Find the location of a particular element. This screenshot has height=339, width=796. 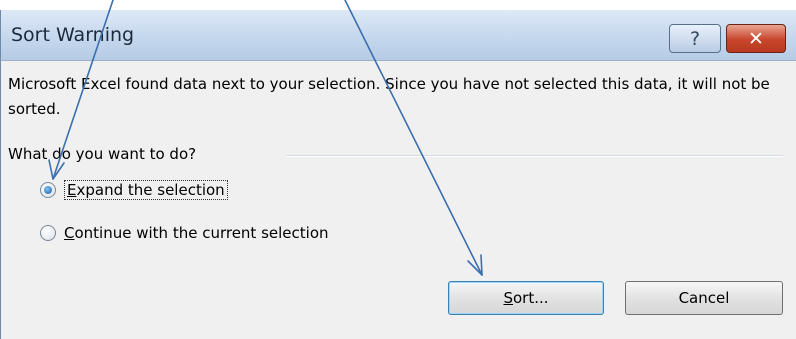

continue-label: Continue with the current selection is located at coordinates (196, 233).